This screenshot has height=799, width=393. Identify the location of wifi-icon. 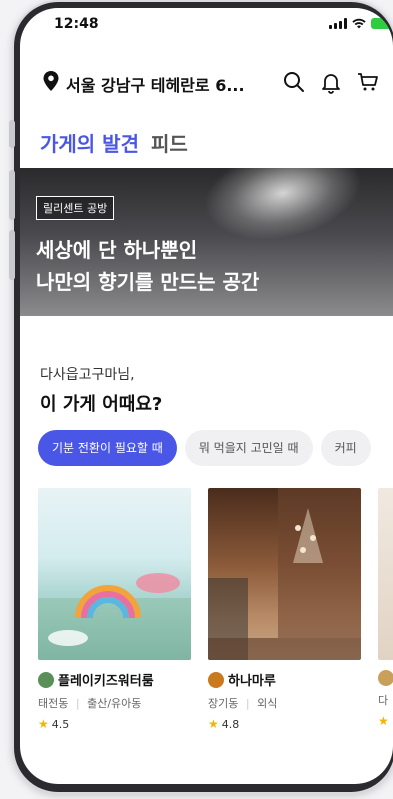
(359, 23).